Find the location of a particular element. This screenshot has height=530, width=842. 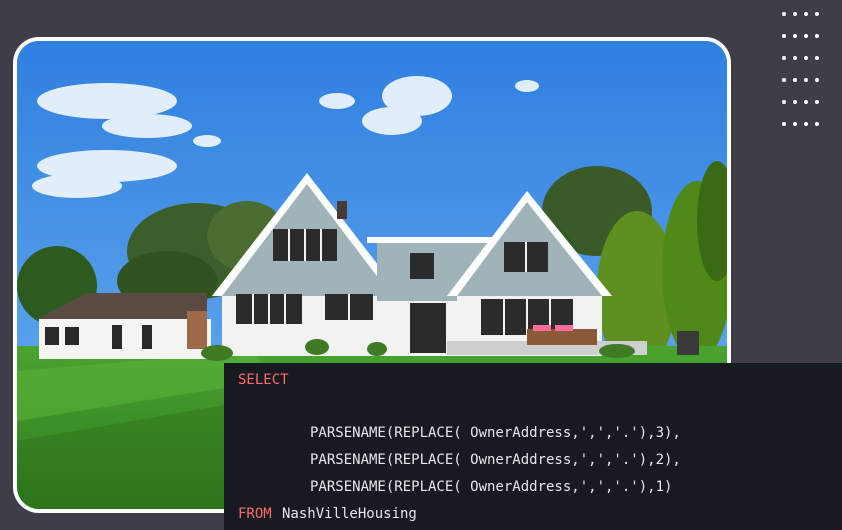

sql-table-name: NashVilleHousing is located at coordinates (349, 514).